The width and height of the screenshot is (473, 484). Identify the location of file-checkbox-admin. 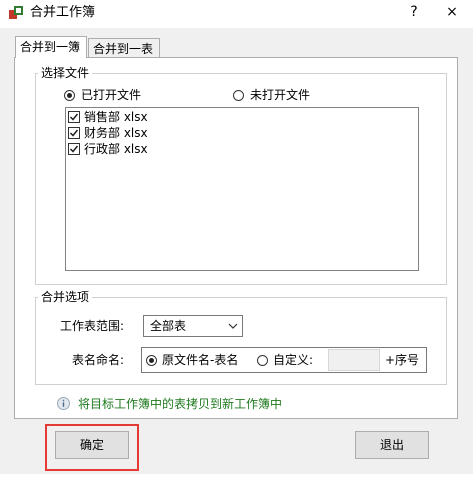
(74, 149).